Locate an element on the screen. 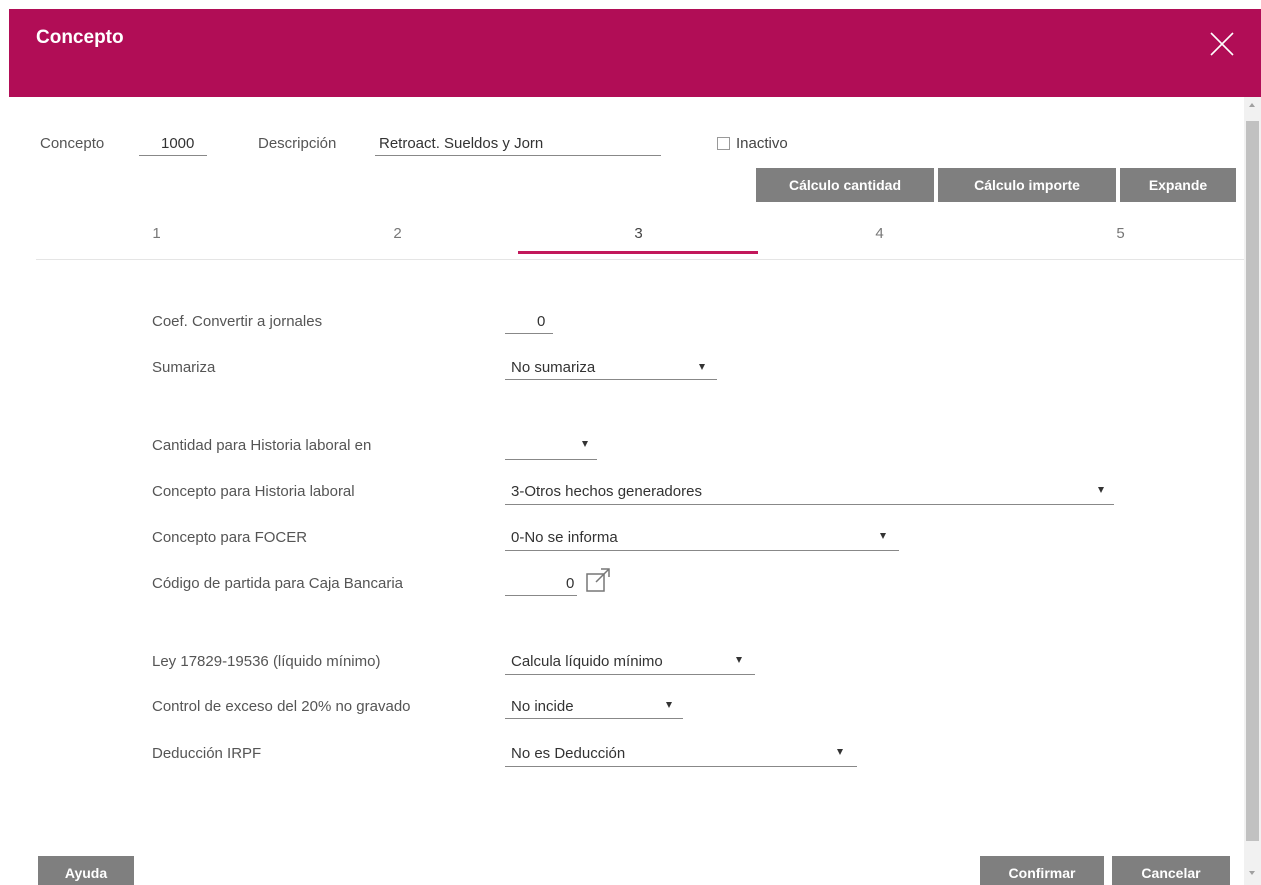 The image size is (1261, 885). expande-button: Expande is located at coordinates (1178, 185).